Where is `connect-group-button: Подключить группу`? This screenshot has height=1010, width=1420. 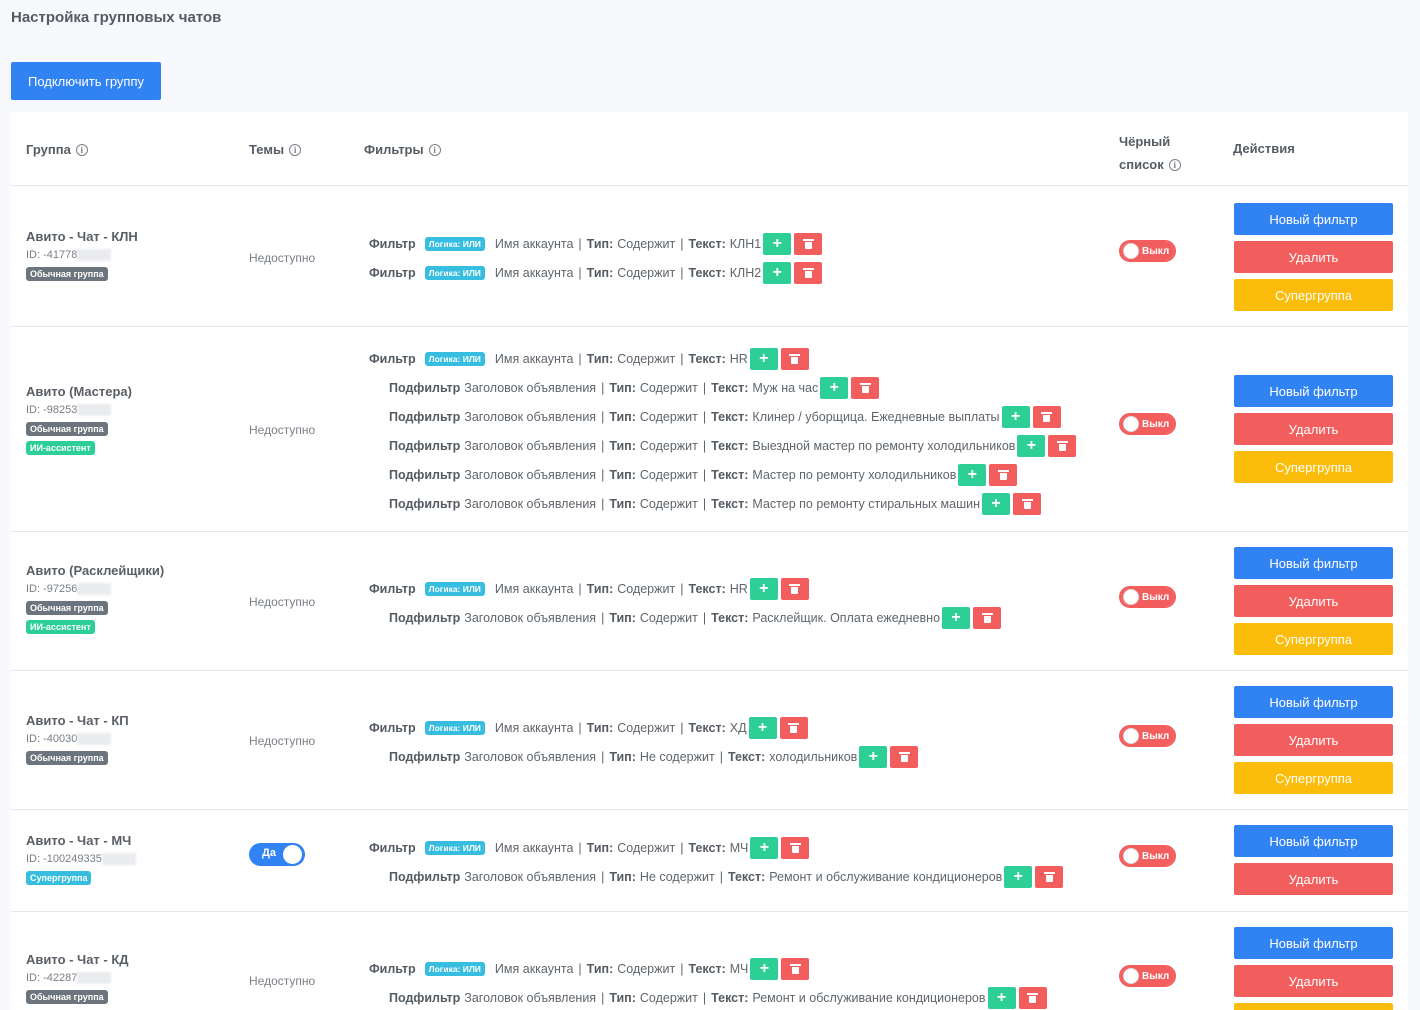 connect-group-button: Подключить группу is located at coordinates (86, 81).